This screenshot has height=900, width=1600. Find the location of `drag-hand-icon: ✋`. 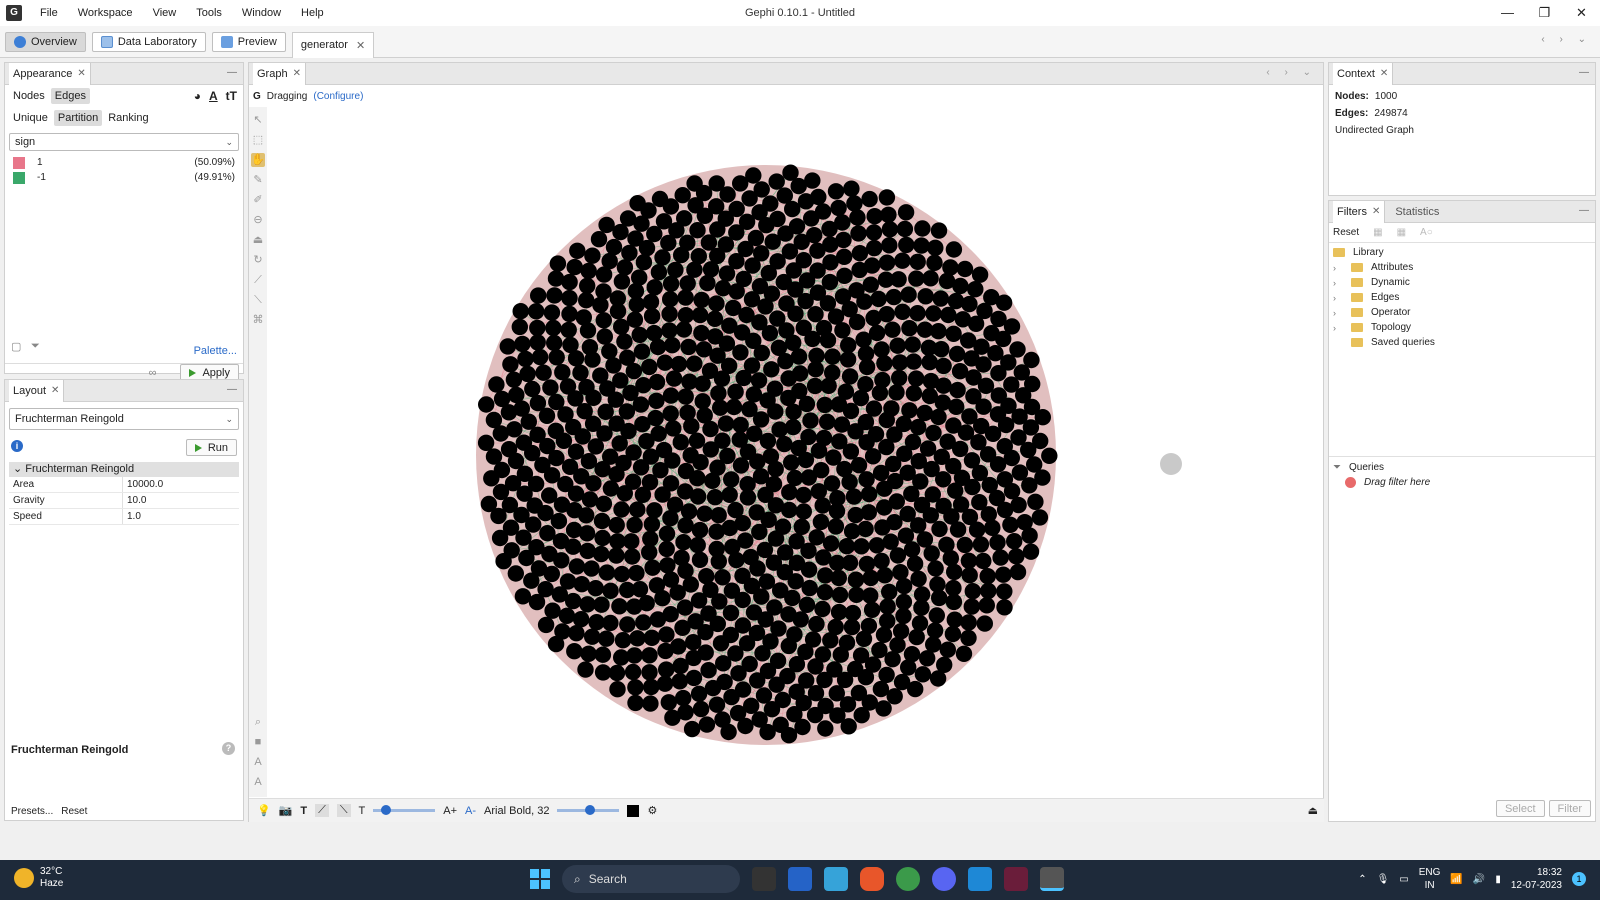

drag-hand-icon: ✋ is located at coordinates (258, 160).